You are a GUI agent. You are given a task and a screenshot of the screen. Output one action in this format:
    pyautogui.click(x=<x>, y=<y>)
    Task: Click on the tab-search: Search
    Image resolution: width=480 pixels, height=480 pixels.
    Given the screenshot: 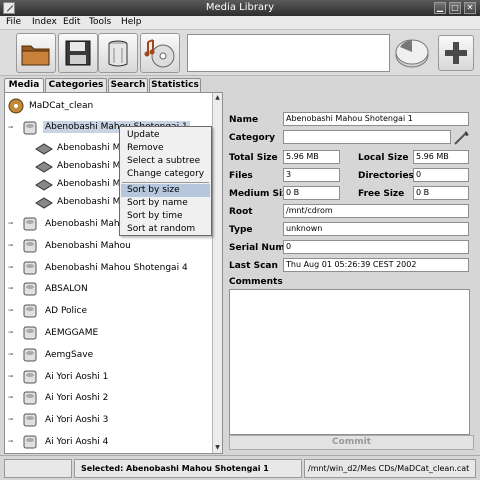 What is the action you would take?
    pyautogui.click(x=128, y=85)
    